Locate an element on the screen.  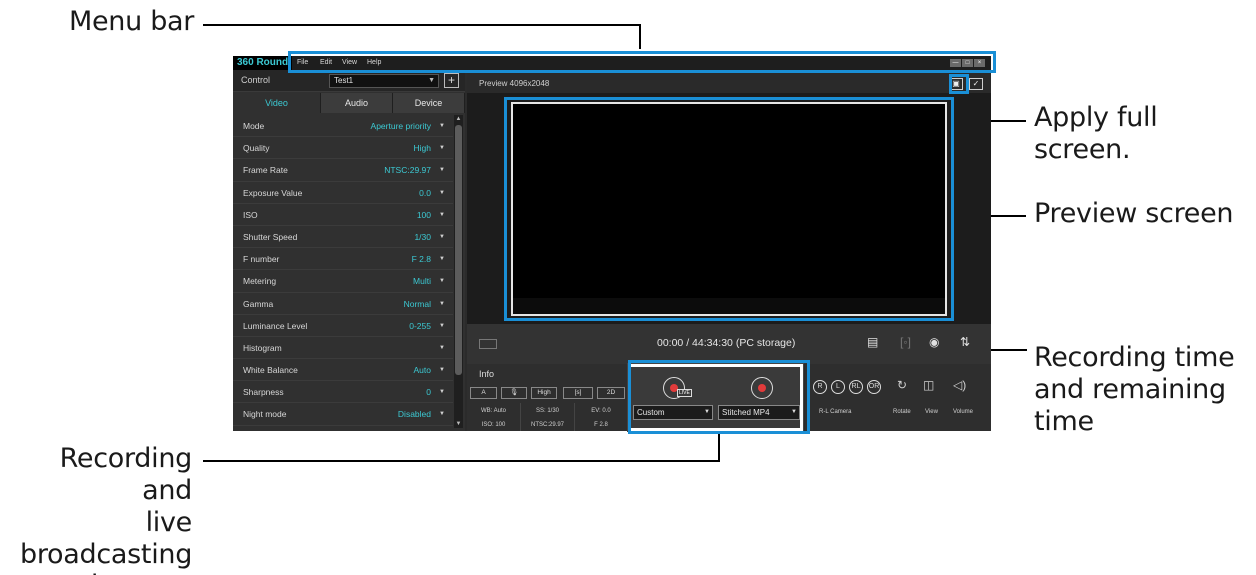
tab-device: Device is located at coordinates (429, 103).